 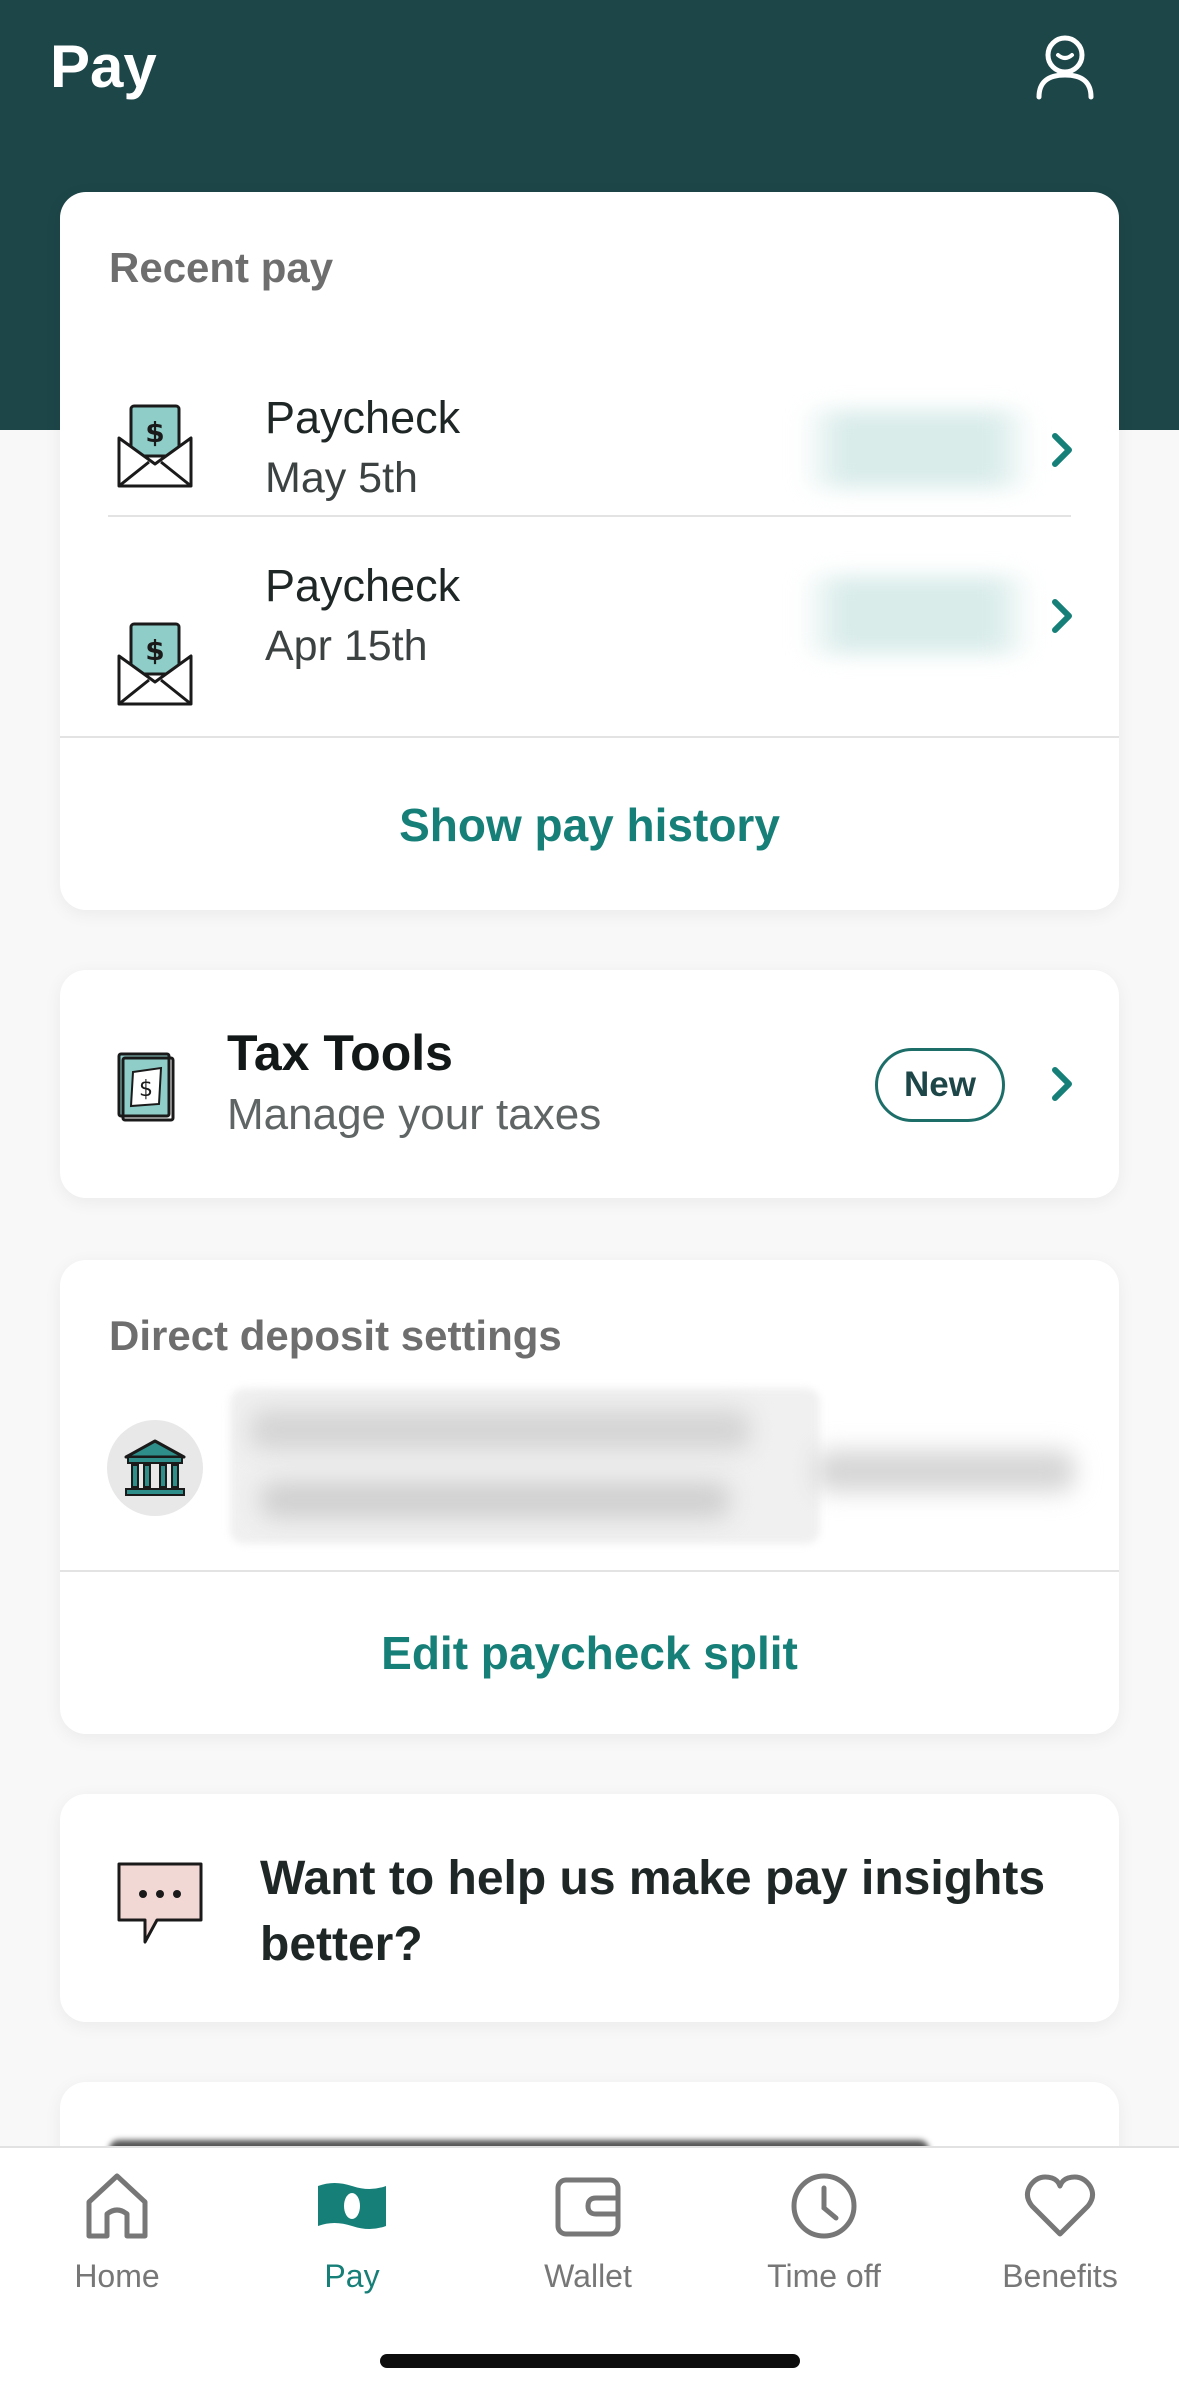 What do you see at coordinates (103, 66) in the screenshot?
I see `page-title: Pay` at bounding box center [103, 66].